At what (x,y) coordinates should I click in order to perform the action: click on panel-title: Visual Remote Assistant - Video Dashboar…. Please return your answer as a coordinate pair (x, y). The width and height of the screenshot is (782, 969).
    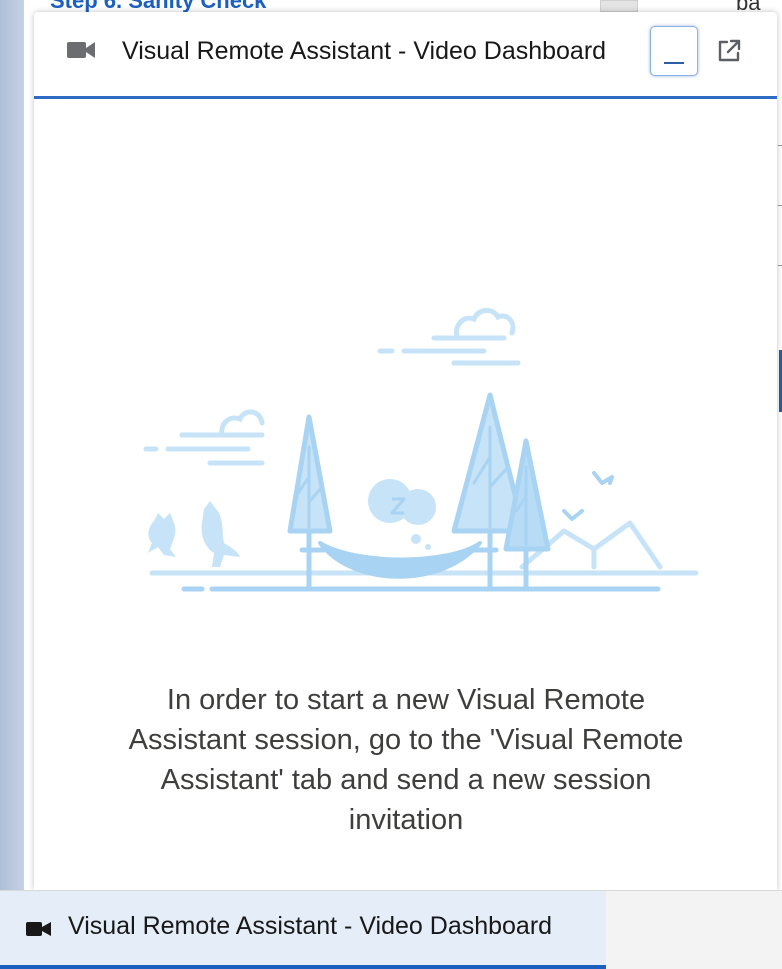
    Looking at the image, I should click on (364, 51).